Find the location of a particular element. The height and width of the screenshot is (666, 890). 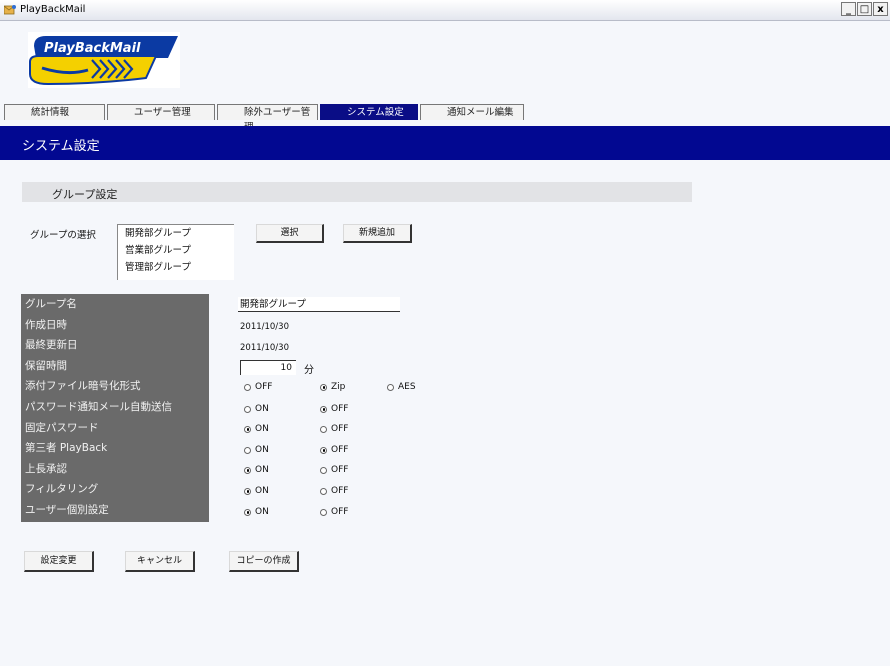

apply-settings-button: 設定変更 is located at coordinates (59, 561).